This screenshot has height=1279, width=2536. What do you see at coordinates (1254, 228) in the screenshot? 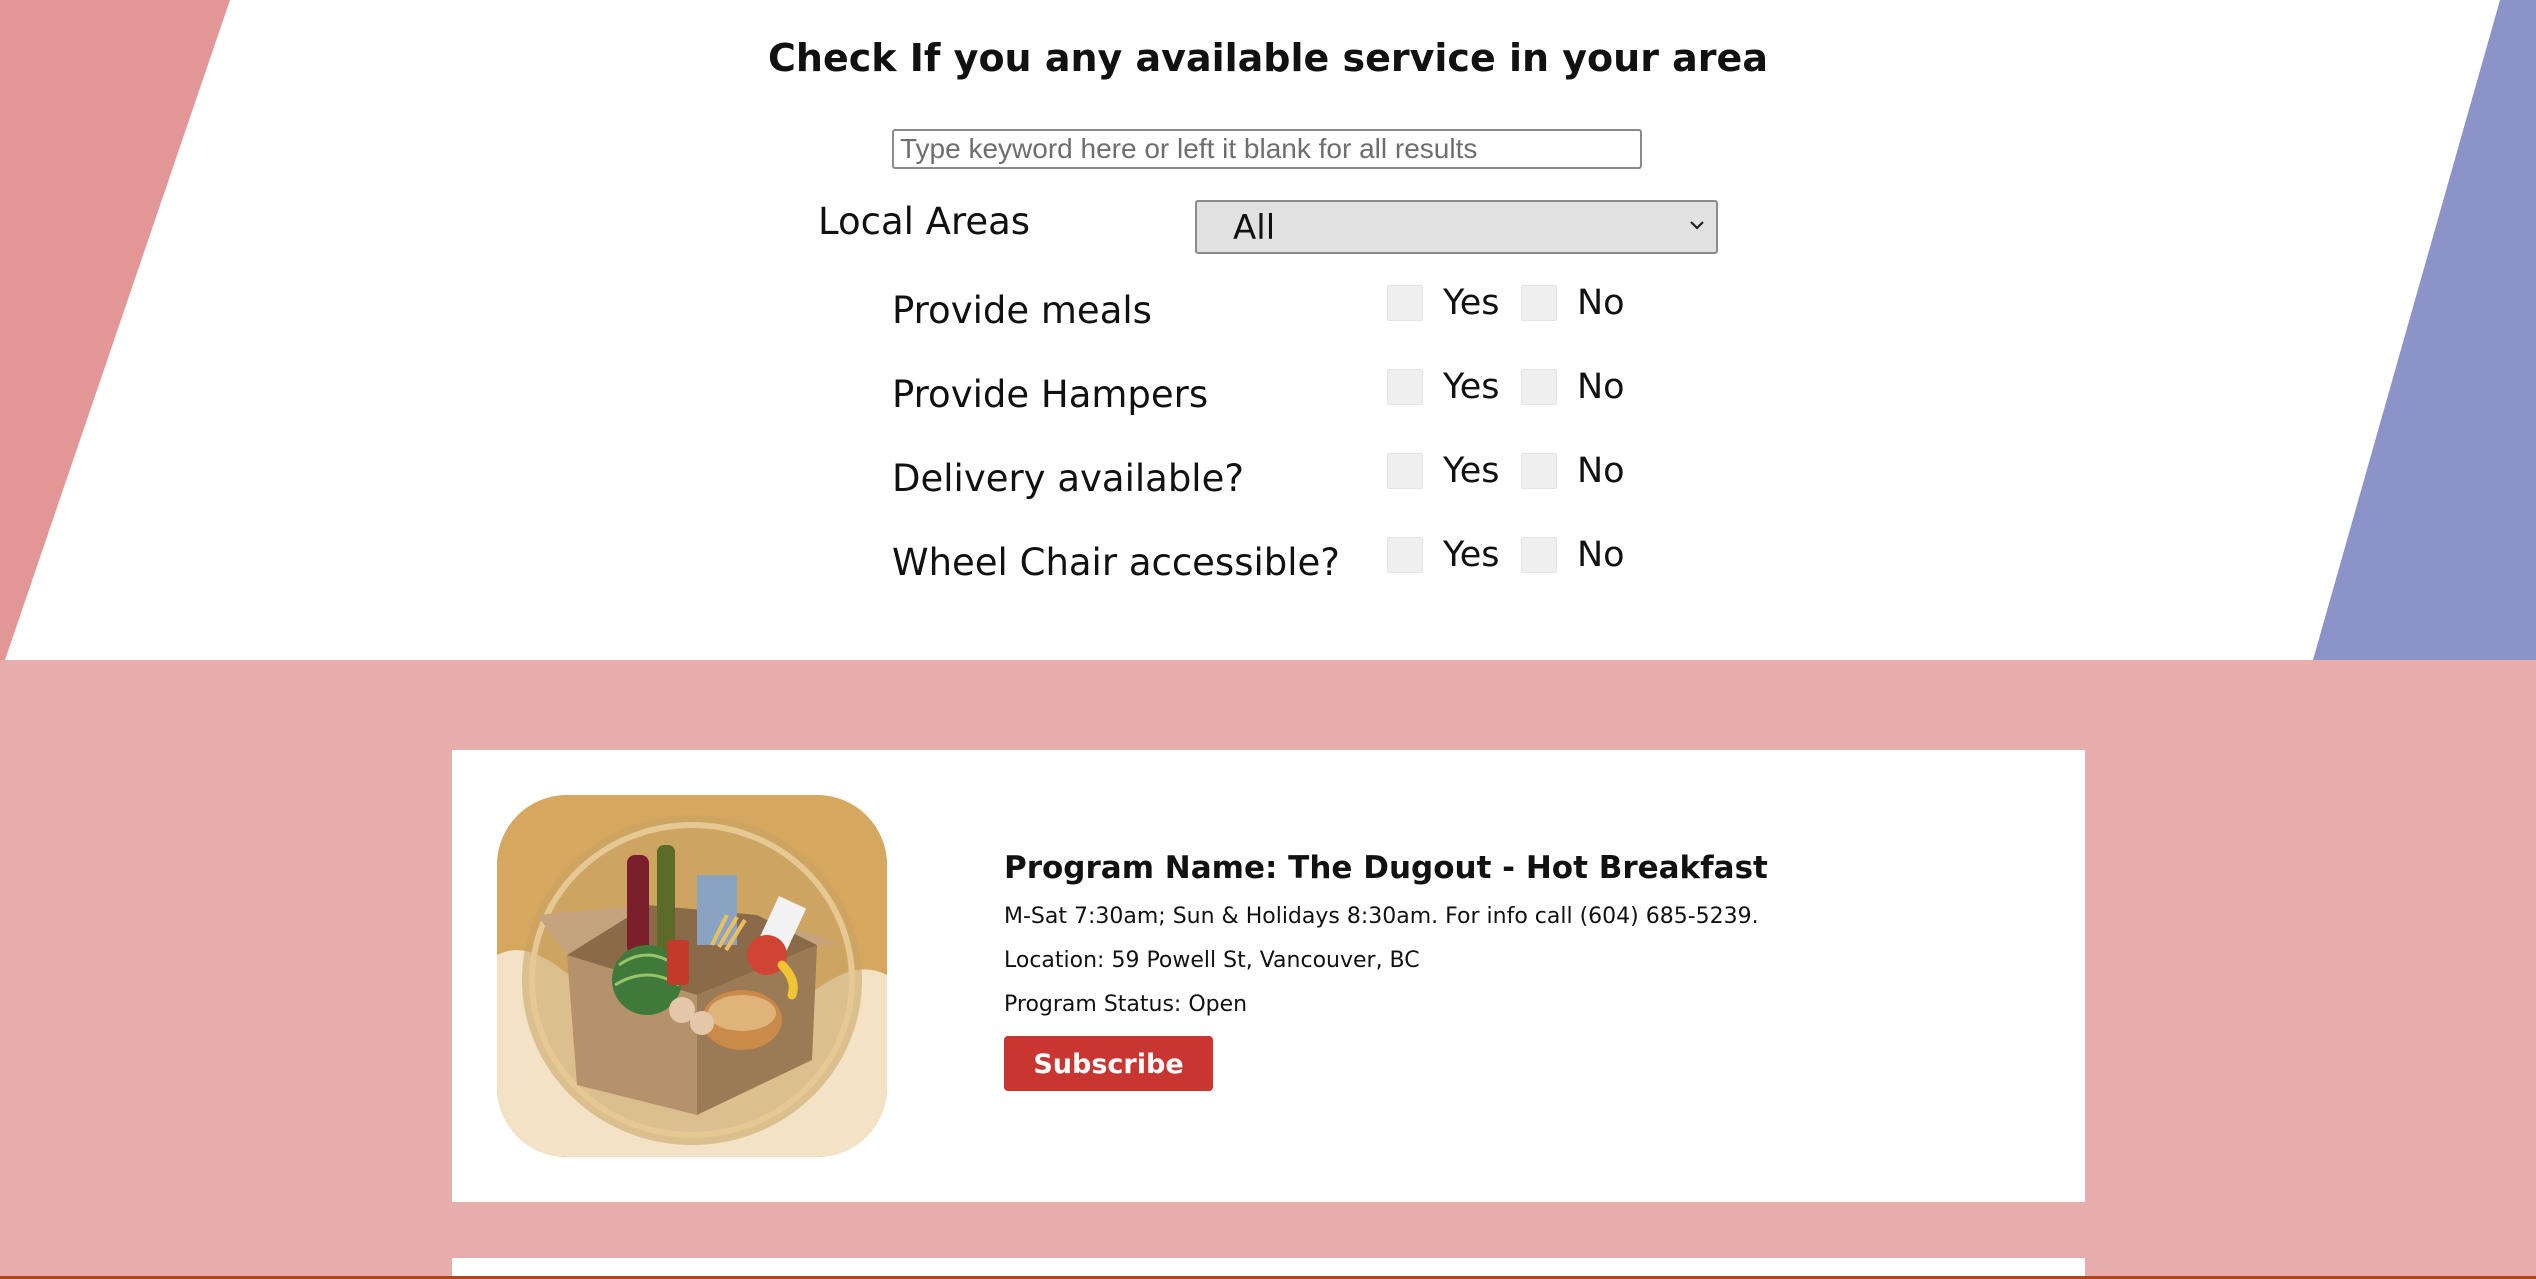
I see `local-areas-selected-value: All` at bounding box center [1254, 228].